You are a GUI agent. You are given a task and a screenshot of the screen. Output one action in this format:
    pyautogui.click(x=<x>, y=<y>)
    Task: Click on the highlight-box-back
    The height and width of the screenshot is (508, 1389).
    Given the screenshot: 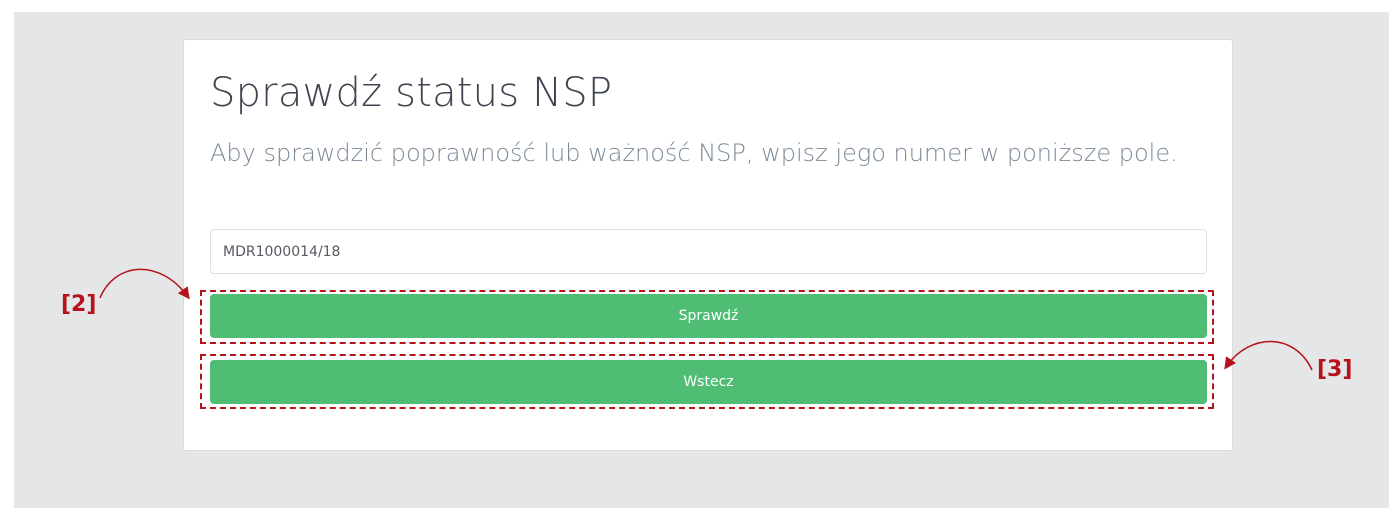 What is the action you would take?
    pyautogui.click(x=707, y=381)
    